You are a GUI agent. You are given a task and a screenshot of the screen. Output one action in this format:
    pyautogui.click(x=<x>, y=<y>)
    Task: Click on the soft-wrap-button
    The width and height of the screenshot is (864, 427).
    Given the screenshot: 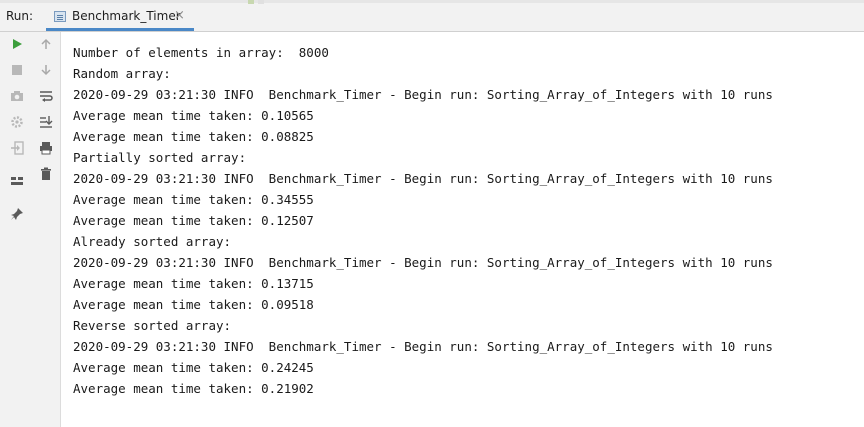 What is the action you would take?
    pyautogui.click(x=46, y=96)
    